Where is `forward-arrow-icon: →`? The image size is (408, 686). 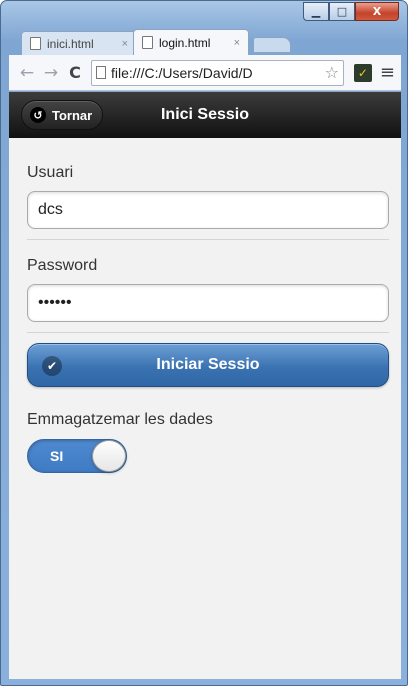
forward-arrow-icon: → is located at coordinates (51, 73).